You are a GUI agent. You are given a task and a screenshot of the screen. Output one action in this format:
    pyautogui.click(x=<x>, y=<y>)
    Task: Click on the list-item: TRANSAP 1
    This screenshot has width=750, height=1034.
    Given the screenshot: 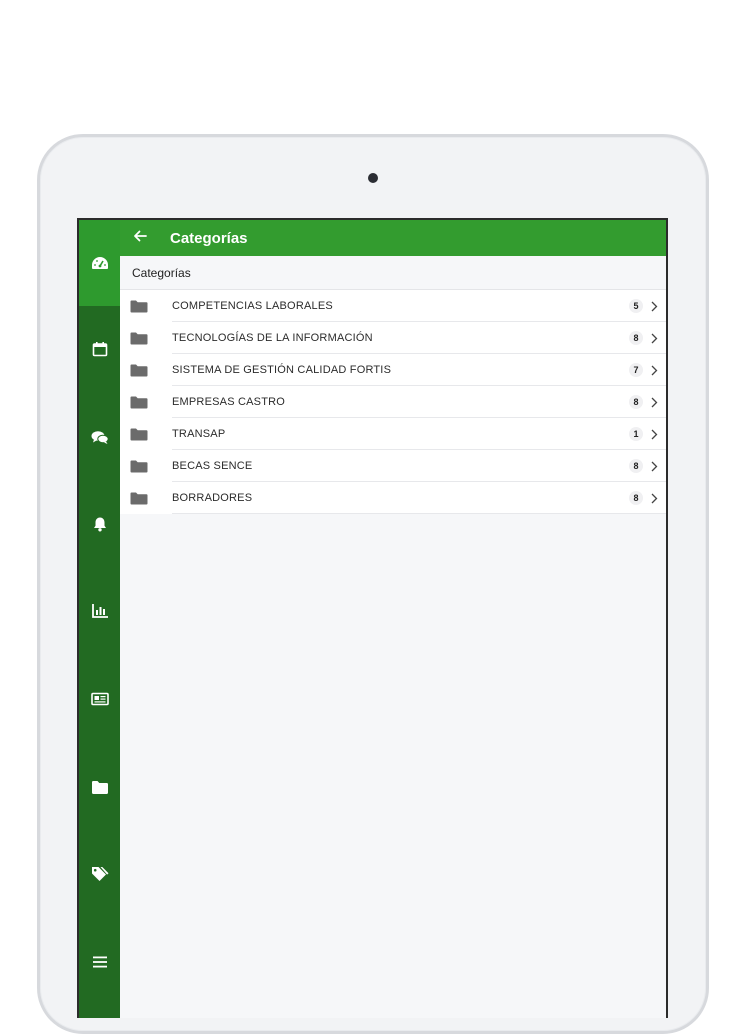 What is the action you would take?
    pyautogui.click(x=393, y=434)
    